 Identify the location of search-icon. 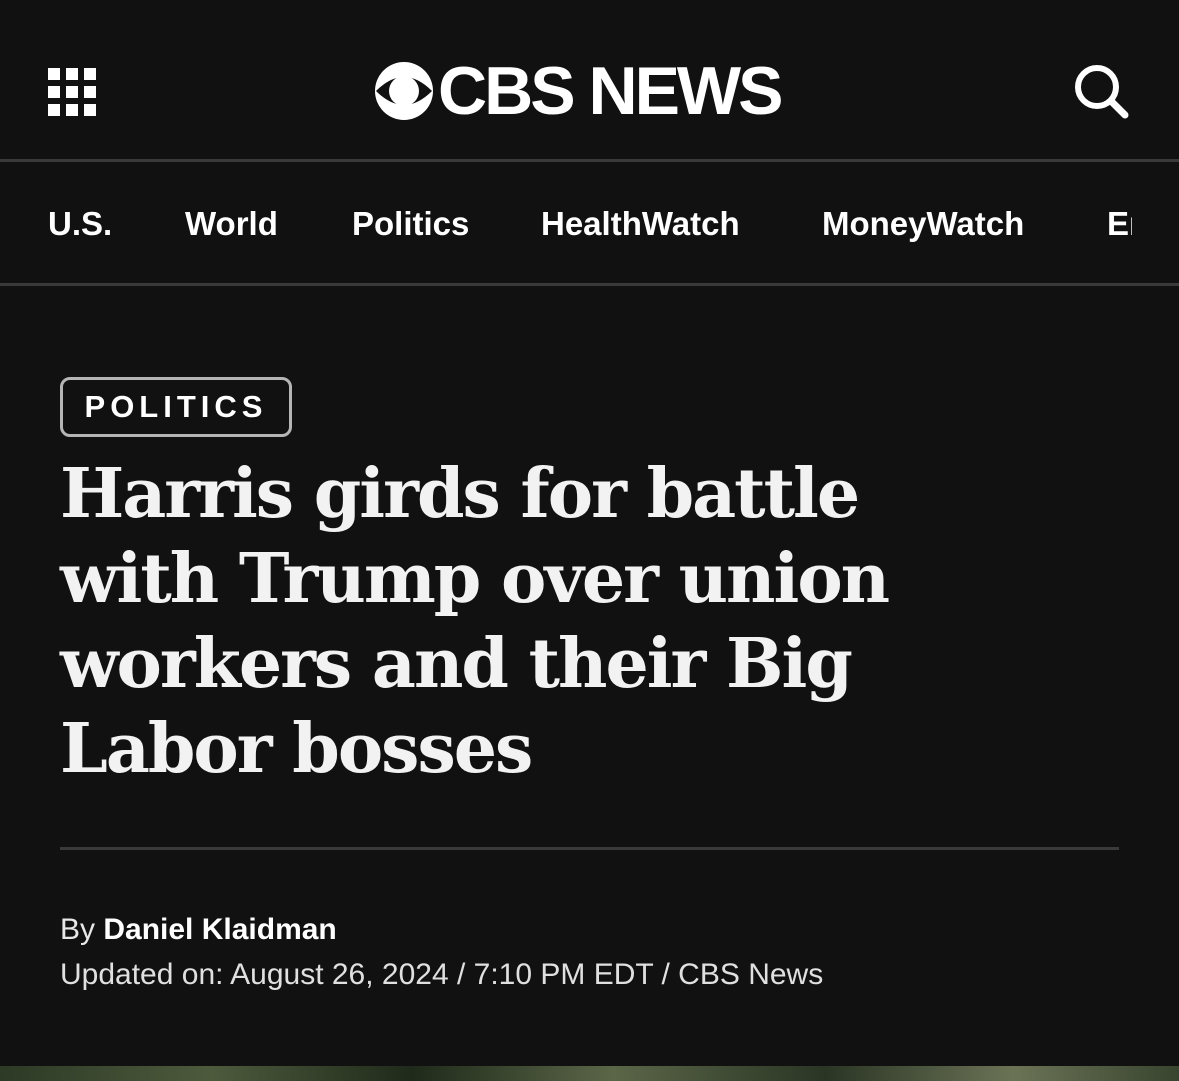
(1101, 91).